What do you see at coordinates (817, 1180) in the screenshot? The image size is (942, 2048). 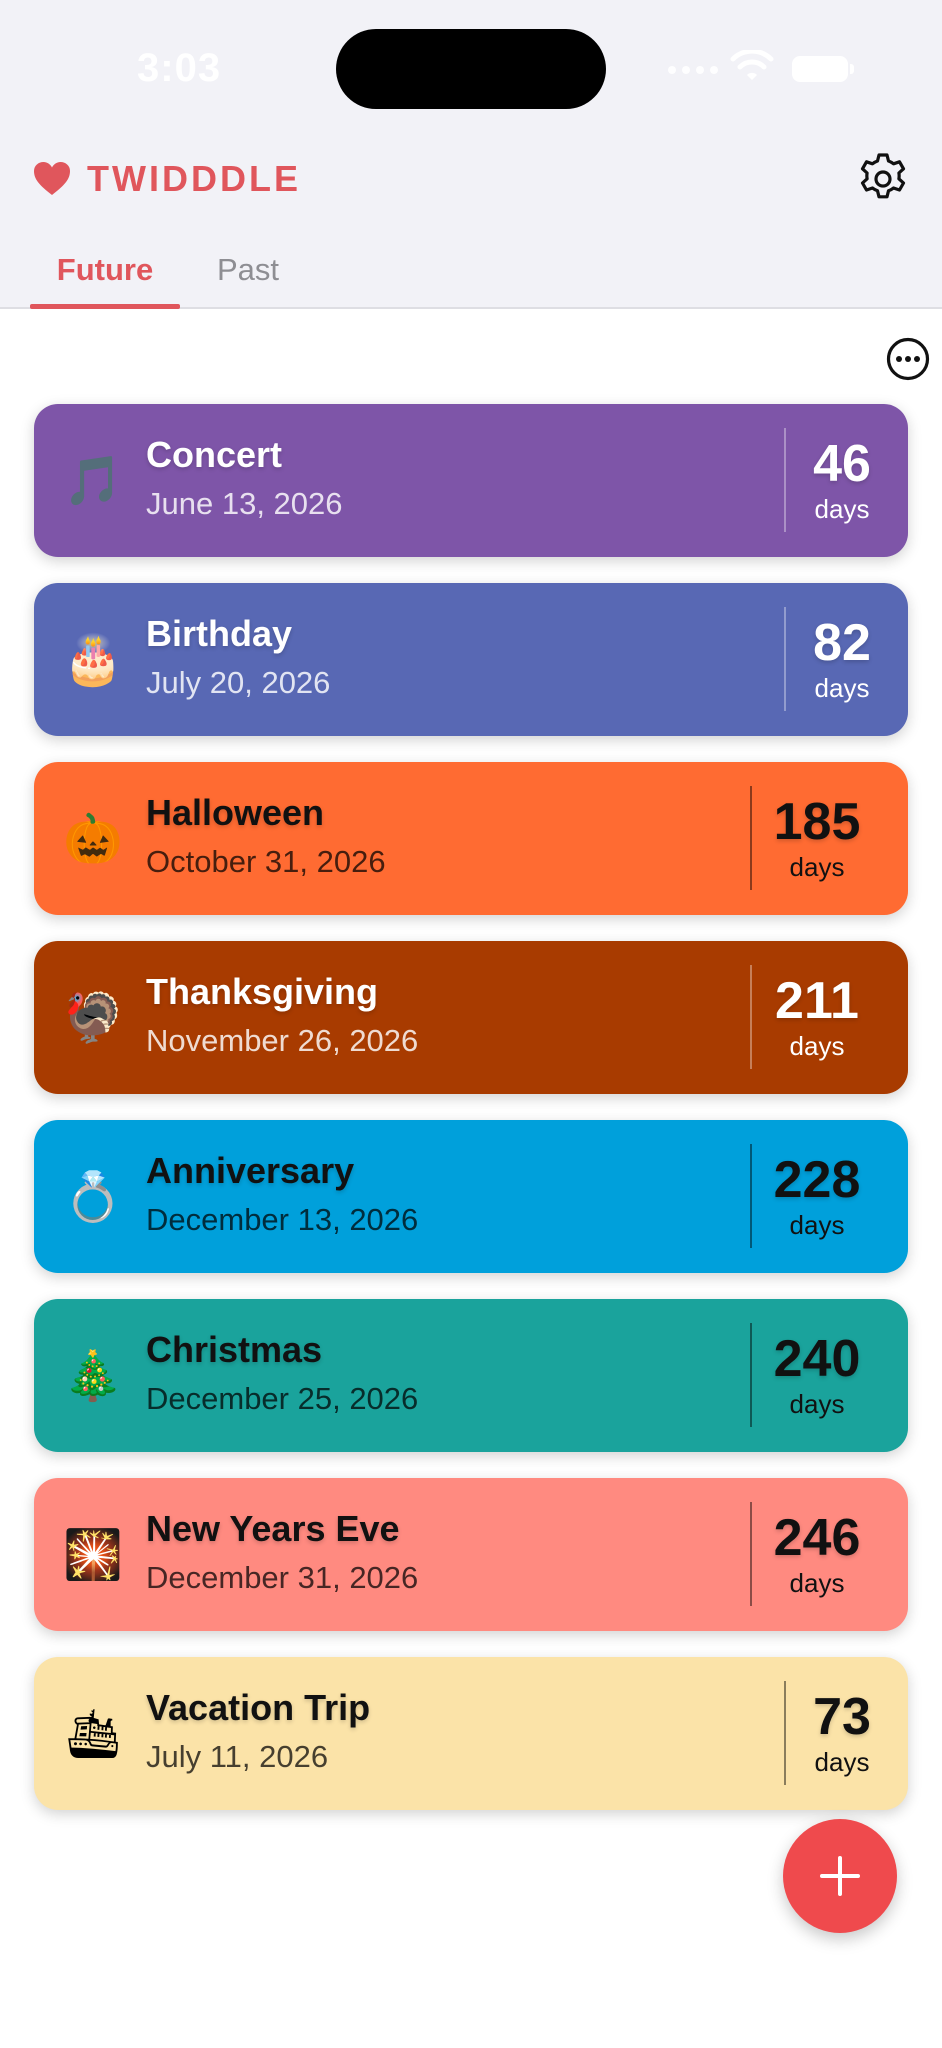 I see `days-count: 228` at bounding box center [817, 1180].